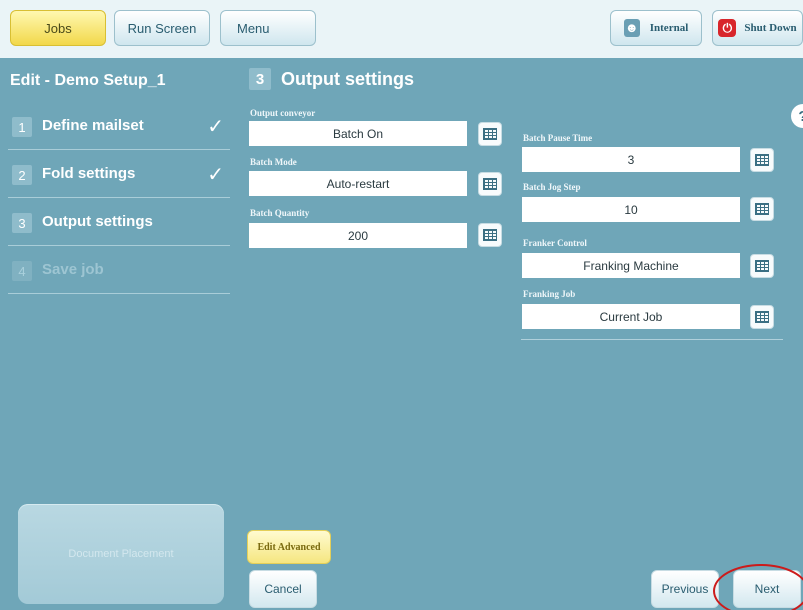 The width and height of the screenshot is (803, 610). What do you see at coordinates (97, 221) in the screenshot?
I see `sidebar-item-label: Output settings` at bounding box center [97, 221].